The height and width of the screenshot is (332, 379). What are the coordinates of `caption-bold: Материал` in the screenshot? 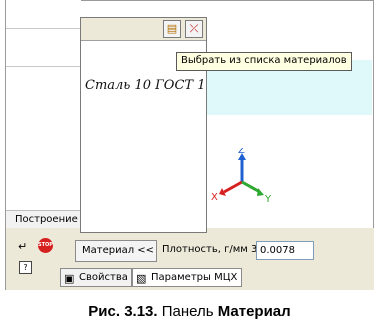 It's located at (254, 311).